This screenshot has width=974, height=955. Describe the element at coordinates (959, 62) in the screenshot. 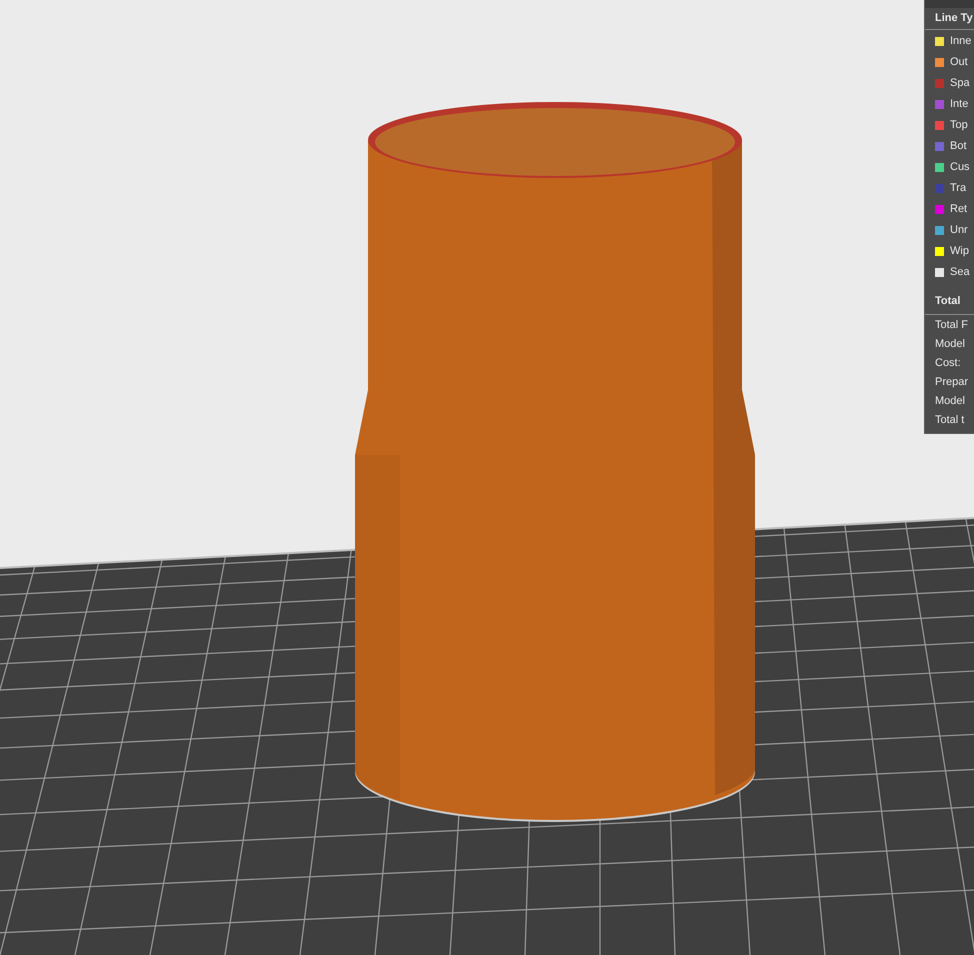

I see `legend-label: Out` at that location.